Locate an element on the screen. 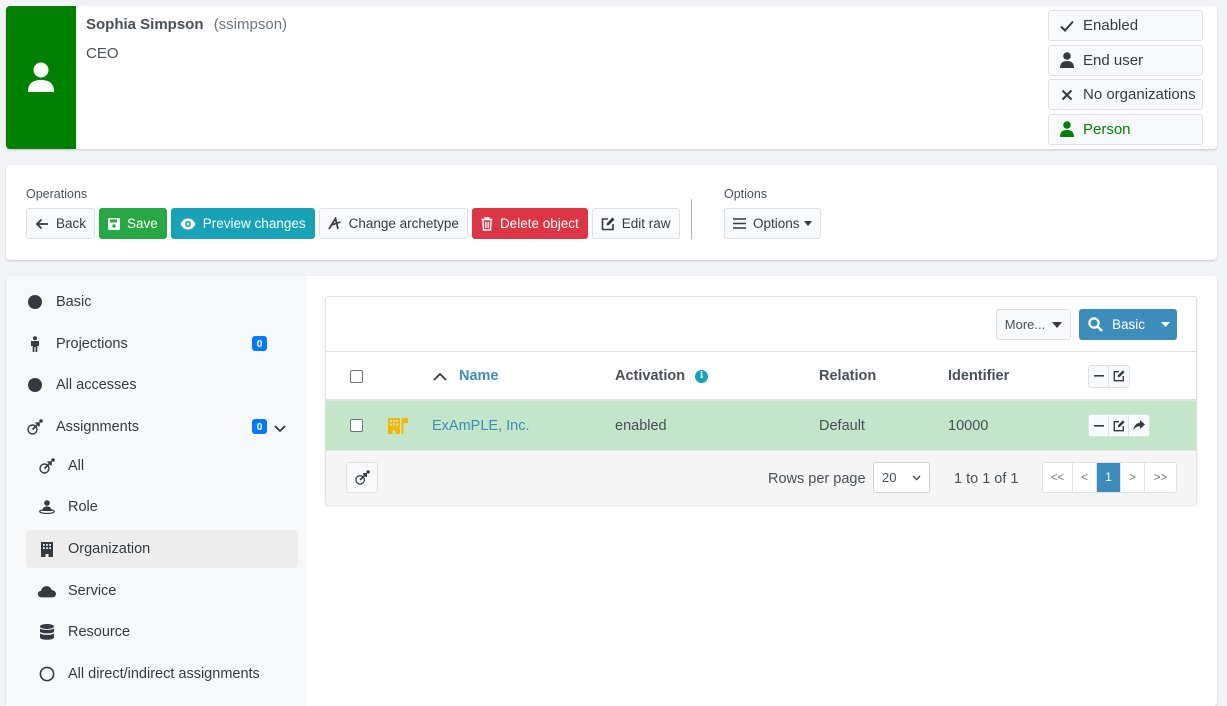 The height and width of the screenshot is (706, 1227). row-name-link: ExAmPLE, Inc. is located at coordinates (481, 426).